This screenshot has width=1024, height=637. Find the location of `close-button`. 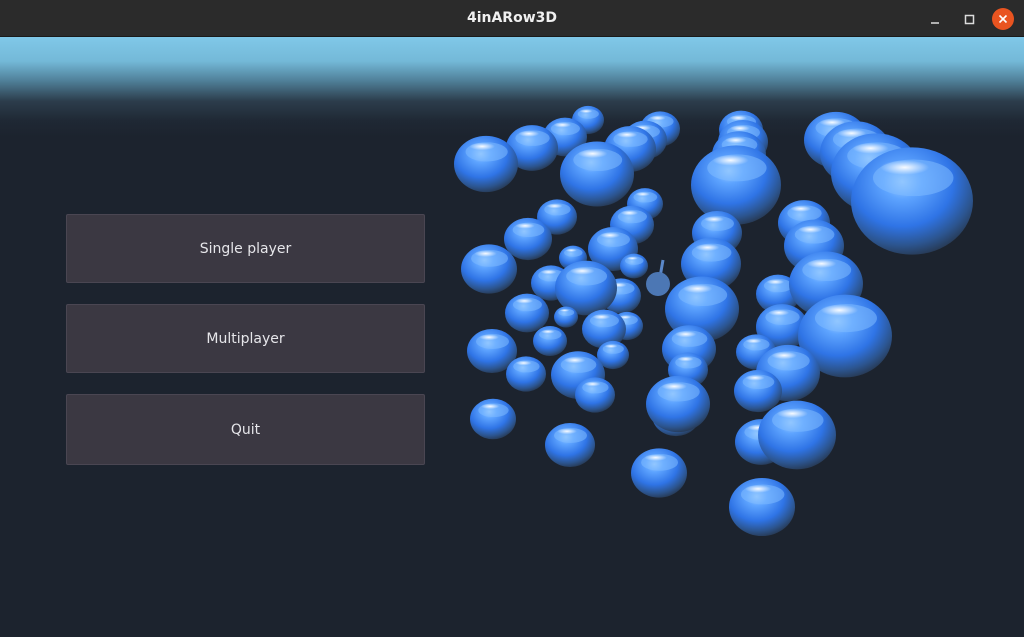

close-button is located at coordinates (1003, 19).